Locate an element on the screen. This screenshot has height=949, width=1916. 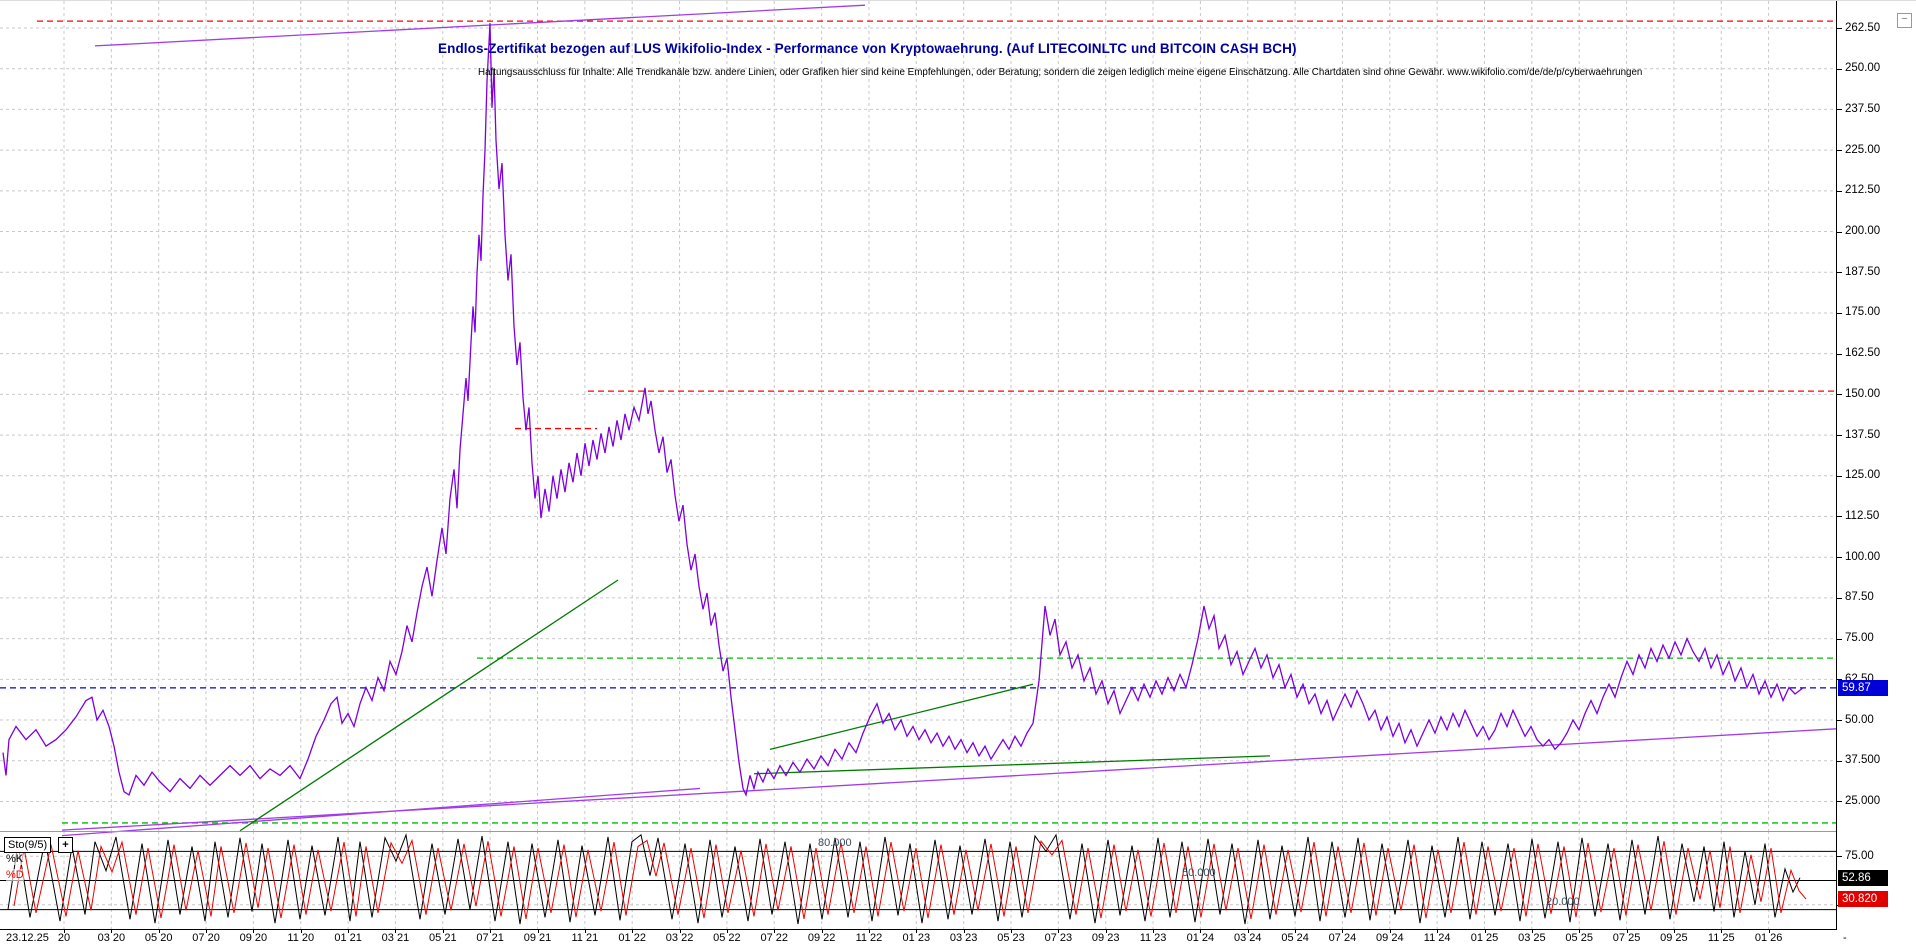
y-axis-label: 262.50 is located at coordinates (1863, 27).